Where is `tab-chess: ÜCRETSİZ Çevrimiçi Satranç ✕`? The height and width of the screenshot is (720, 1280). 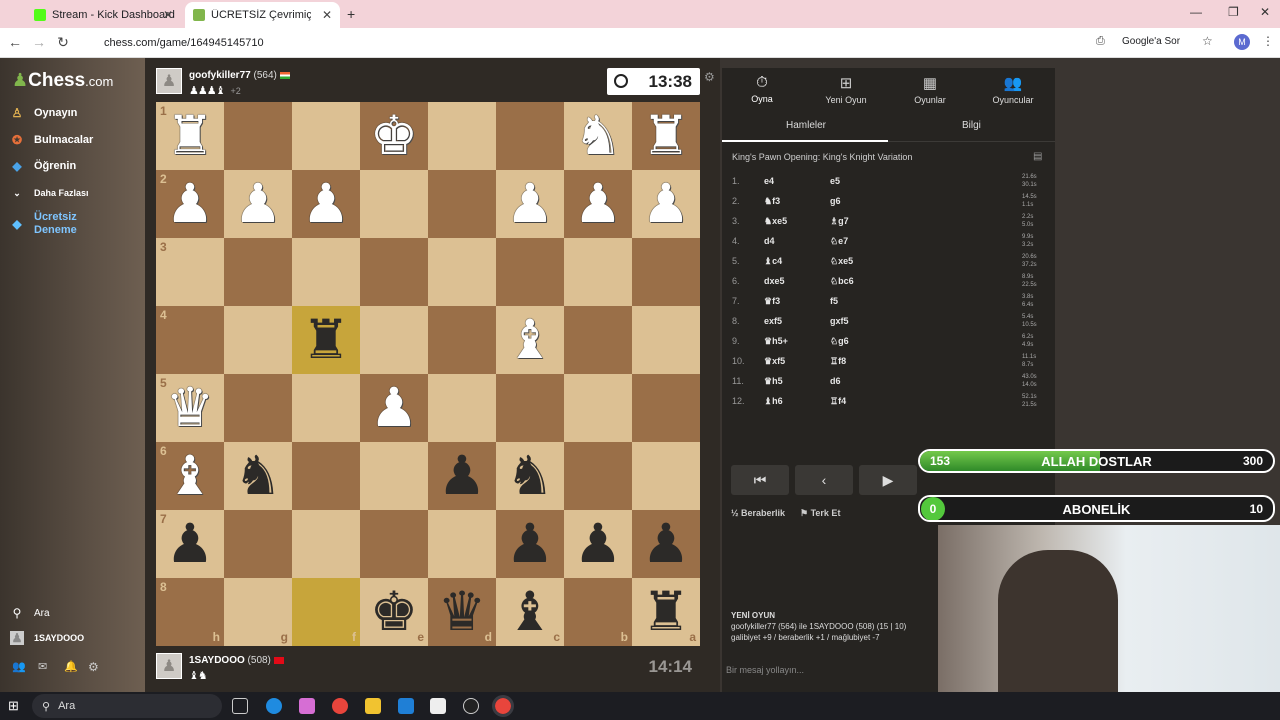 tab-chess: ÜCRETSİZ Çevrimiçi Satranç ✕ is located at coordinates (262, 15).